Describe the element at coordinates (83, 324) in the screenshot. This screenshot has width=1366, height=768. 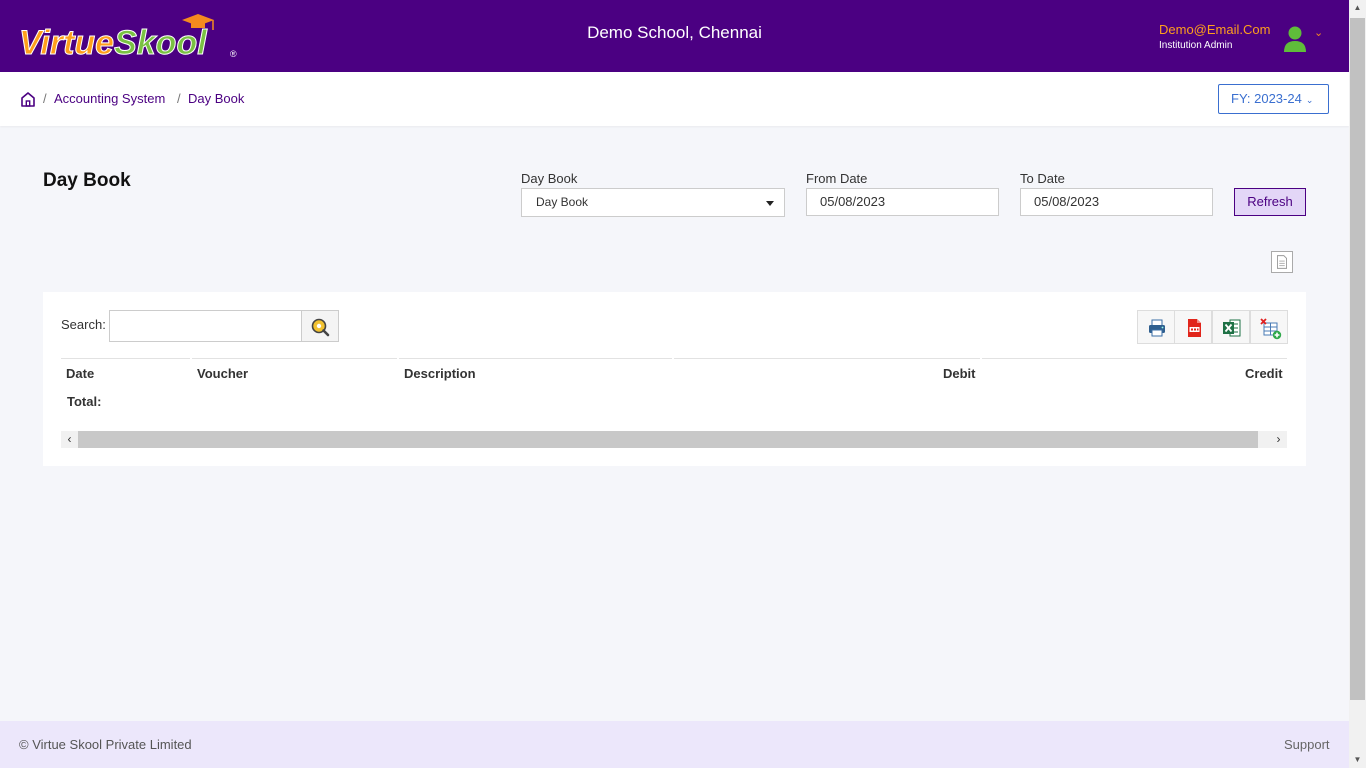
I see `search-label: Search:` at that location.